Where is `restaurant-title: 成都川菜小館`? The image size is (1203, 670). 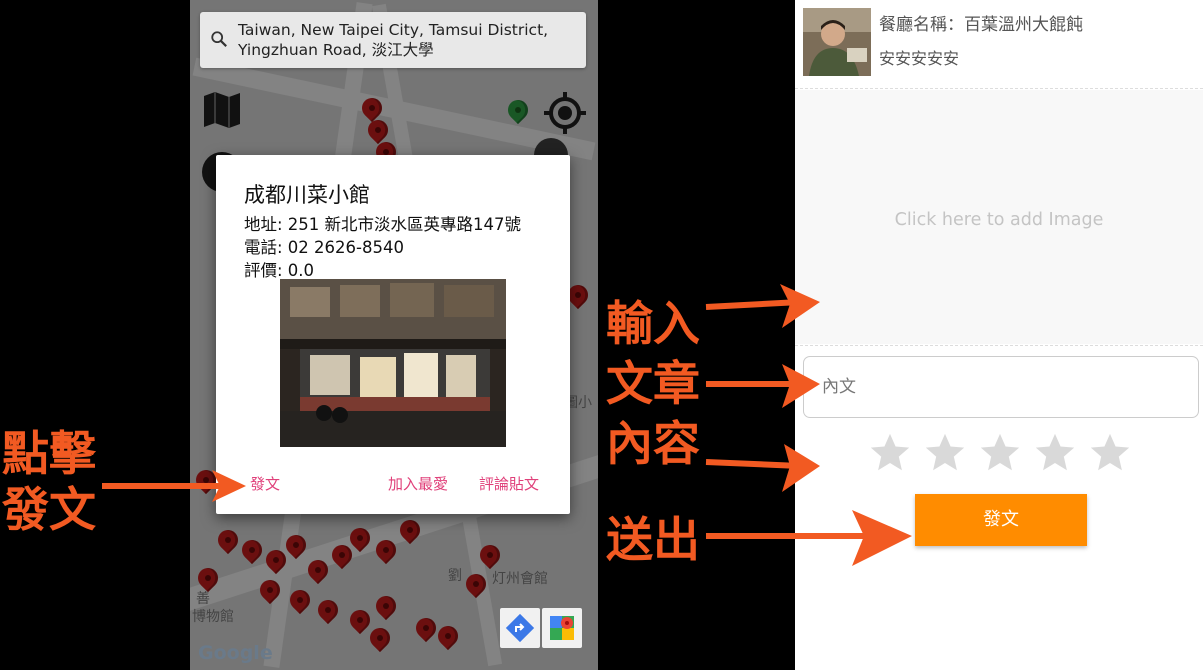
restaurant-title: 成都川菜小館 is located at coordinates (307, 195).